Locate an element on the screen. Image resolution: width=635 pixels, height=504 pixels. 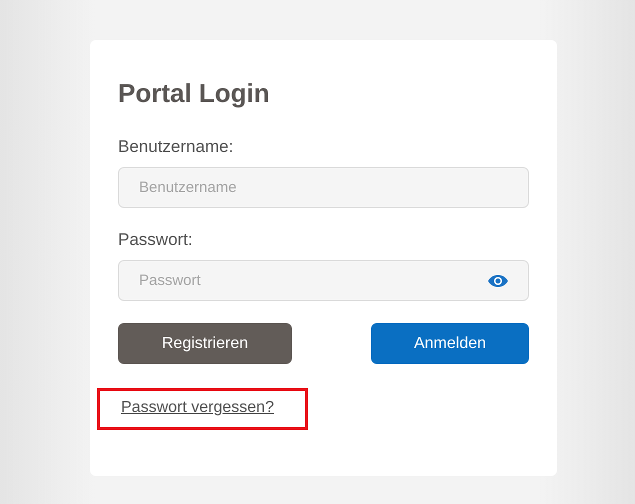
field-label: Passwort: is located at coordinates (155, 240).